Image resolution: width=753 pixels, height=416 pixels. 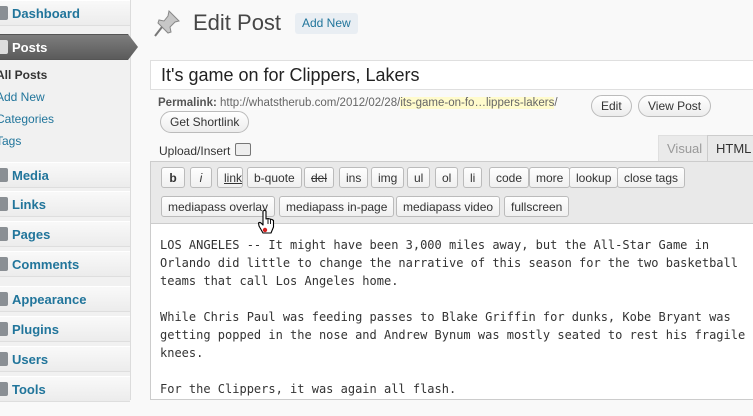 I want to click on link-button: link, so click(x=230, y=177).